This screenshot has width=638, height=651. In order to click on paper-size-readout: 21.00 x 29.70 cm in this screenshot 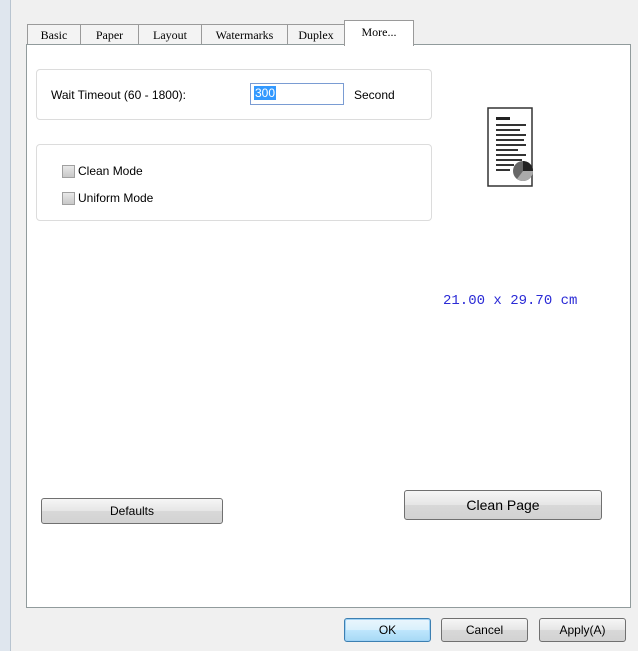, I will do `click(510, 301)`.